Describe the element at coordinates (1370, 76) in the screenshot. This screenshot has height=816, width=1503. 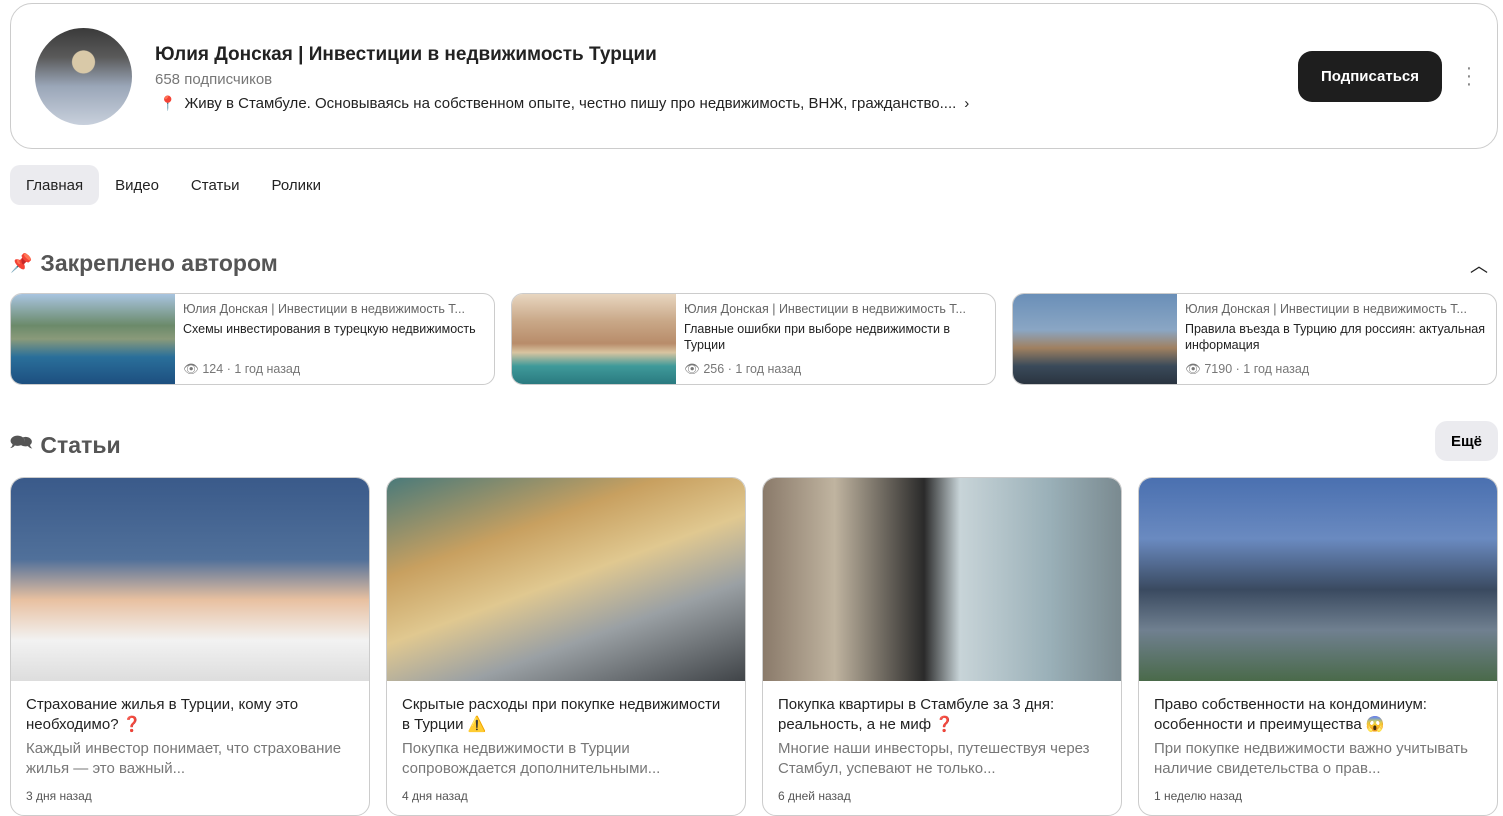
I see `subscribe-button: Подписаться` at that location.